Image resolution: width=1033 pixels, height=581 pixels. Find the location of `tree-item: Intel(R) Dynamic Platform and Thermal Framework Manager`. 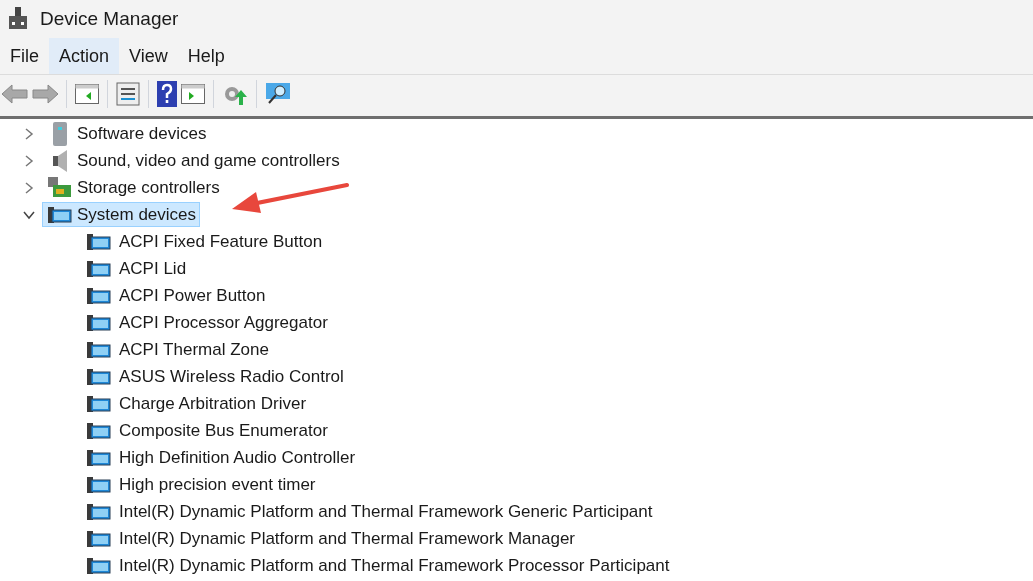

tree-item: Intel(R) Dynamic Platform and Thermal Framework Manager is located at coordinates (347, 538).